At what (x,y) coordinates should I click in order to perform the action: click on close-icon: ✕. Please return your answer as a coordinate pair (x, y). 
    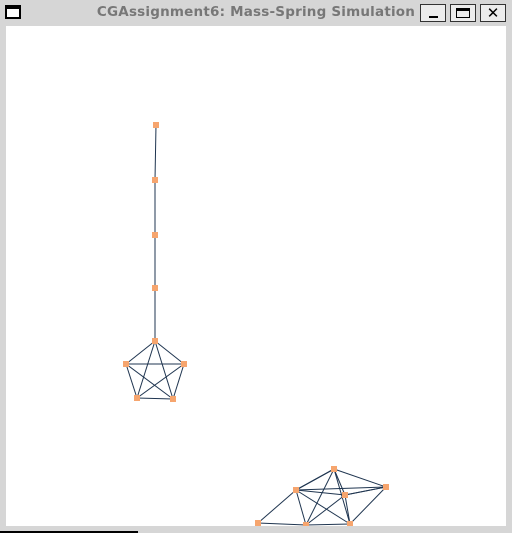
    Looking at the image, I should click on (493, 13).